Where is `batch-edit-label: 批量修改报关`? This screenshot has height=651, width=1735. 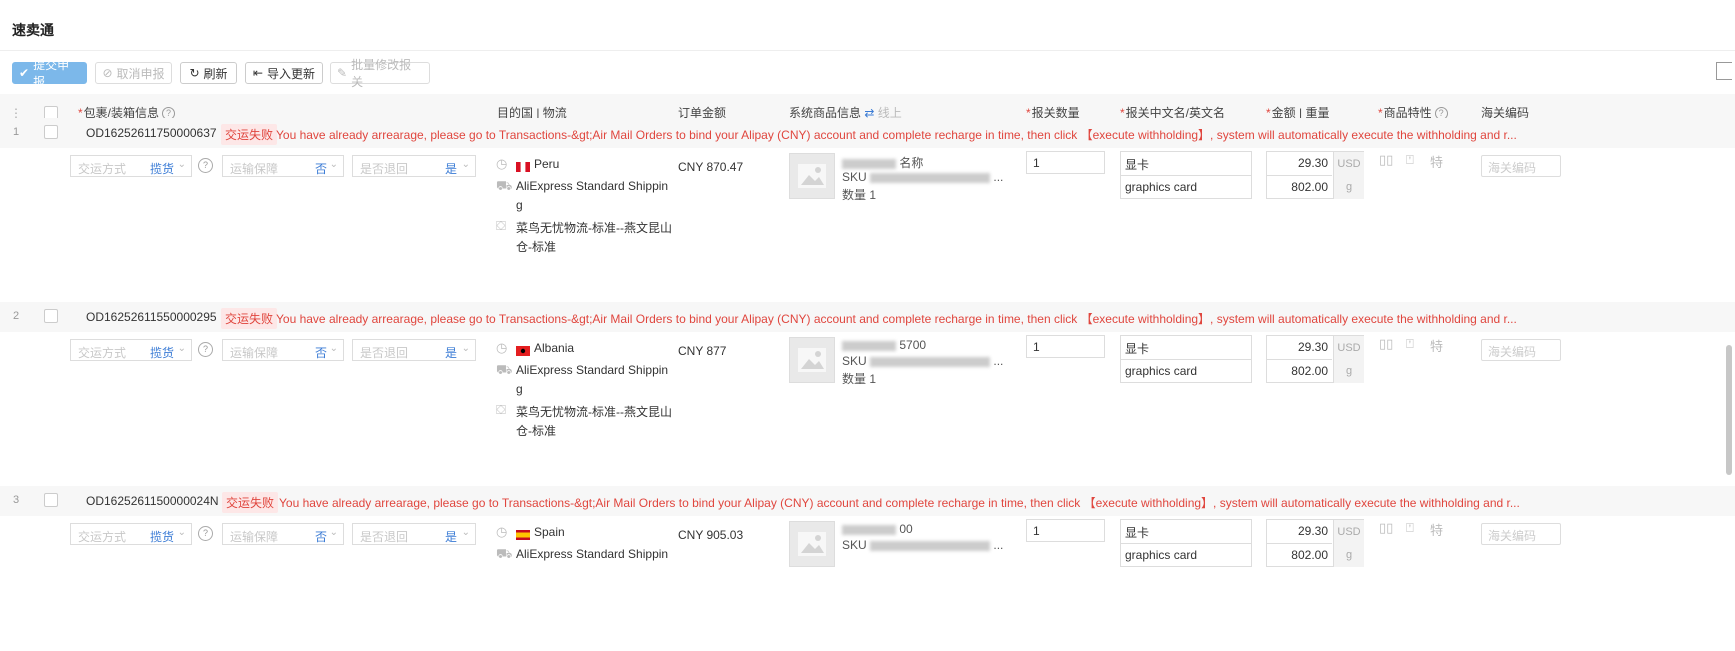
batch-edit-label: 批量修改报关 is located at coordinates (381, 73).